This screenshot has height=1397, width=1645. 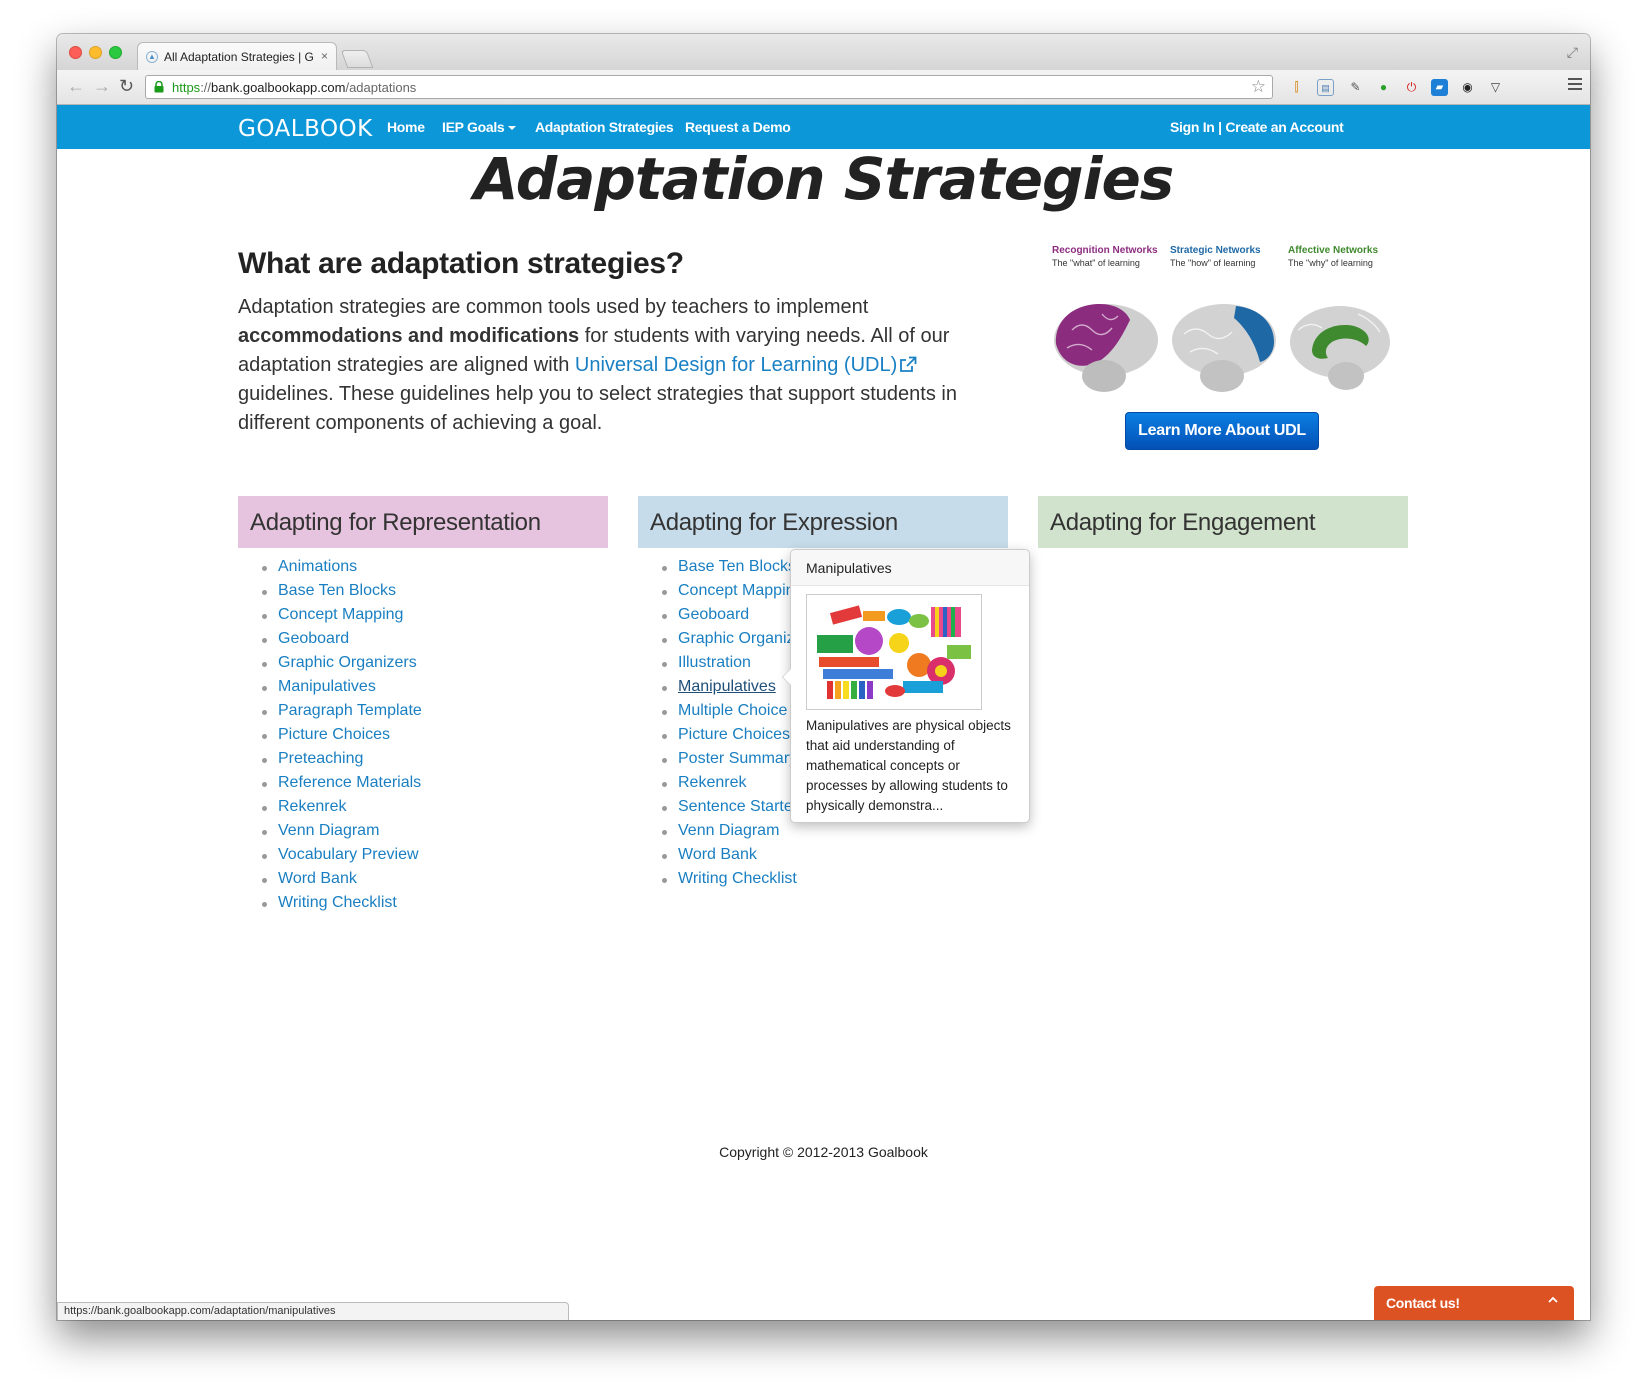 What do you see at coordinates (152, 57) in the screenshot?
I see `goalbook-favicon-icon: ▲` at bounding box center [152, 57].